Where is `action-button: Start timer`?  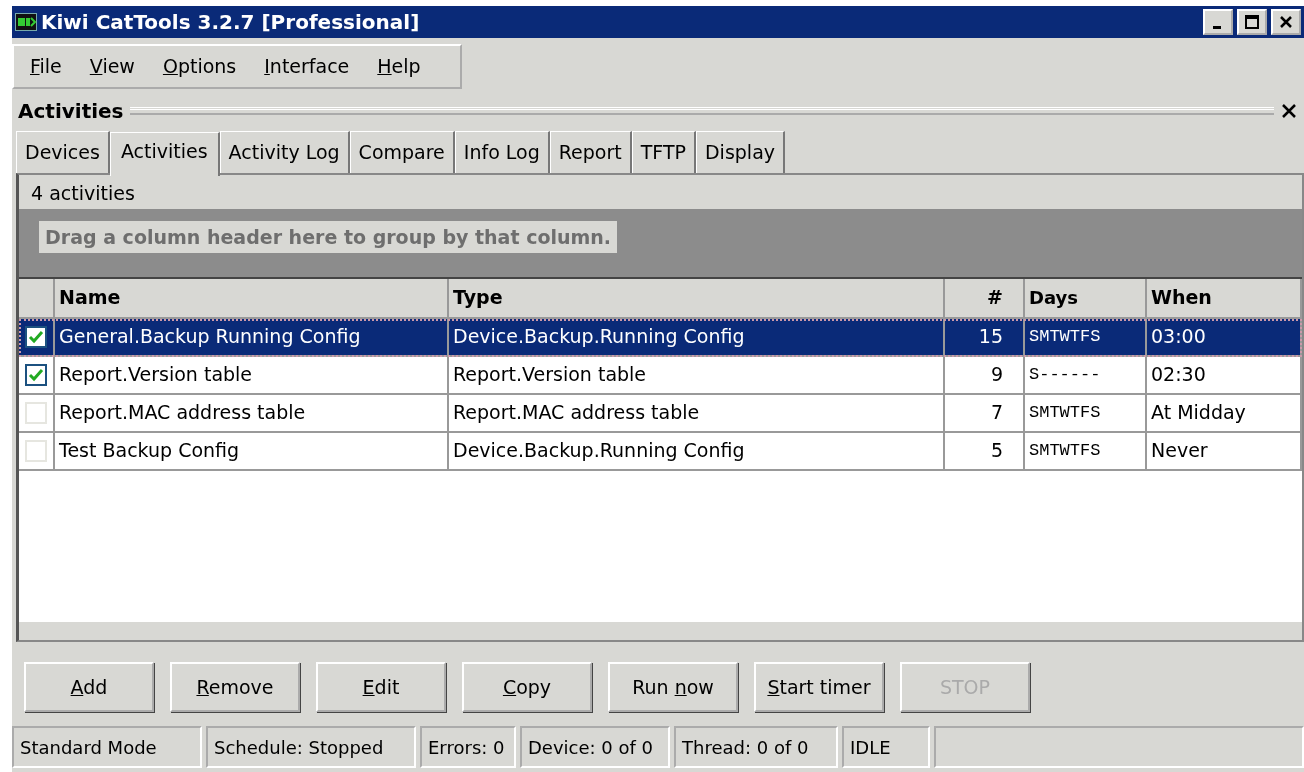
action-button: Start timer is located at coordinates (819, 687).